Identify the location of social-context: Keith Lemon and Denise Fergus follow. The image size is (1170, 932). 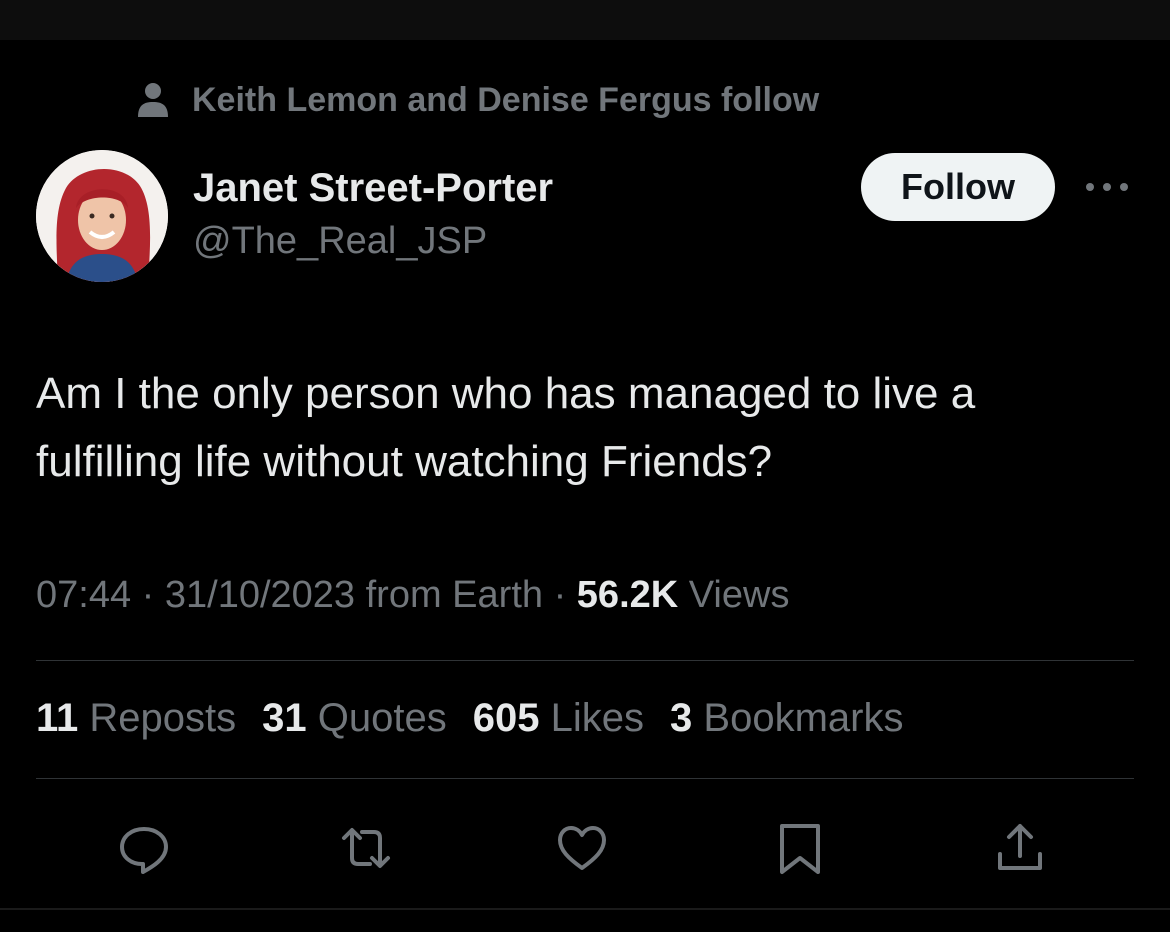
(477, 100).